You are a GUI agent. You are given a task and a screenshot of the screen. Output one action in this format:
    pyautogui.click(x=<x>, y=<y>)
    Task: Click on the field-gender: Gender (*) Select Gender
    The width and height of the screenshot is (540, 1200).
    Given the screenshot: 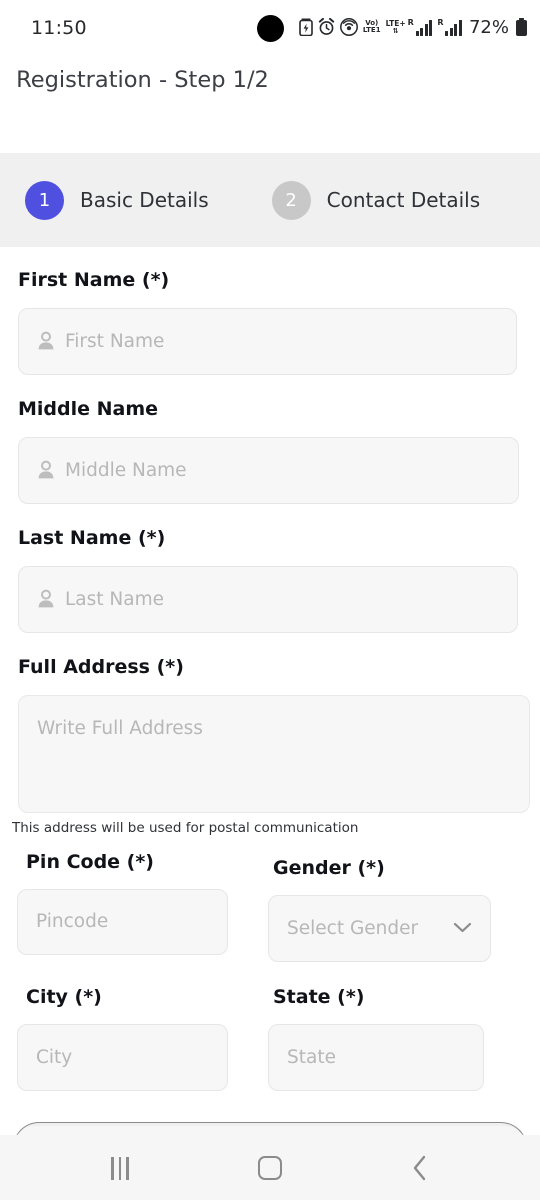 What is the action you would take?
    pyautogui.click(x=381, y=909)
    